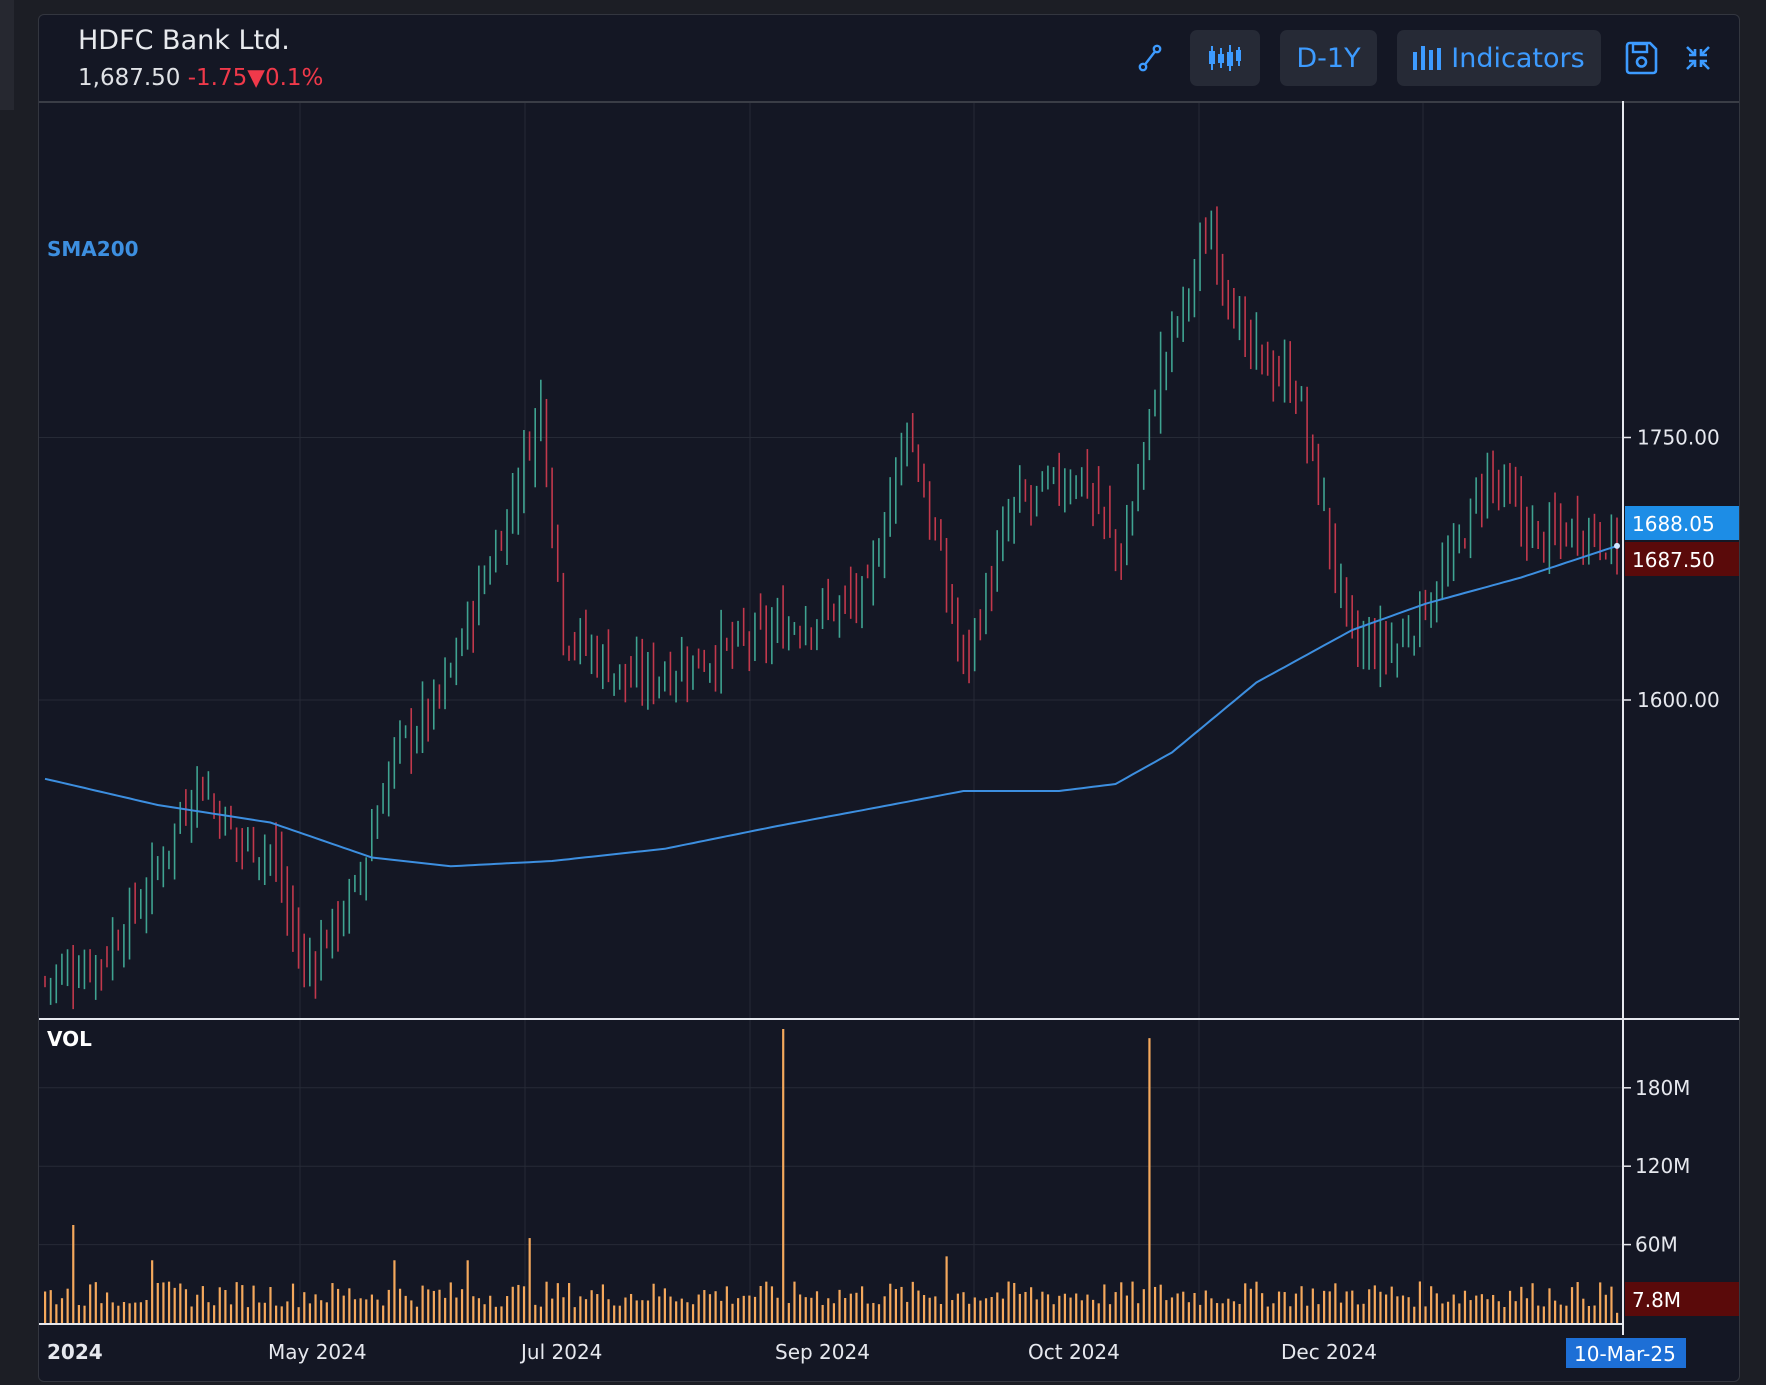  Describe the element at coordinates (1673, 524) in the screenshot. I see `svg-text: 1688.05` at that location.